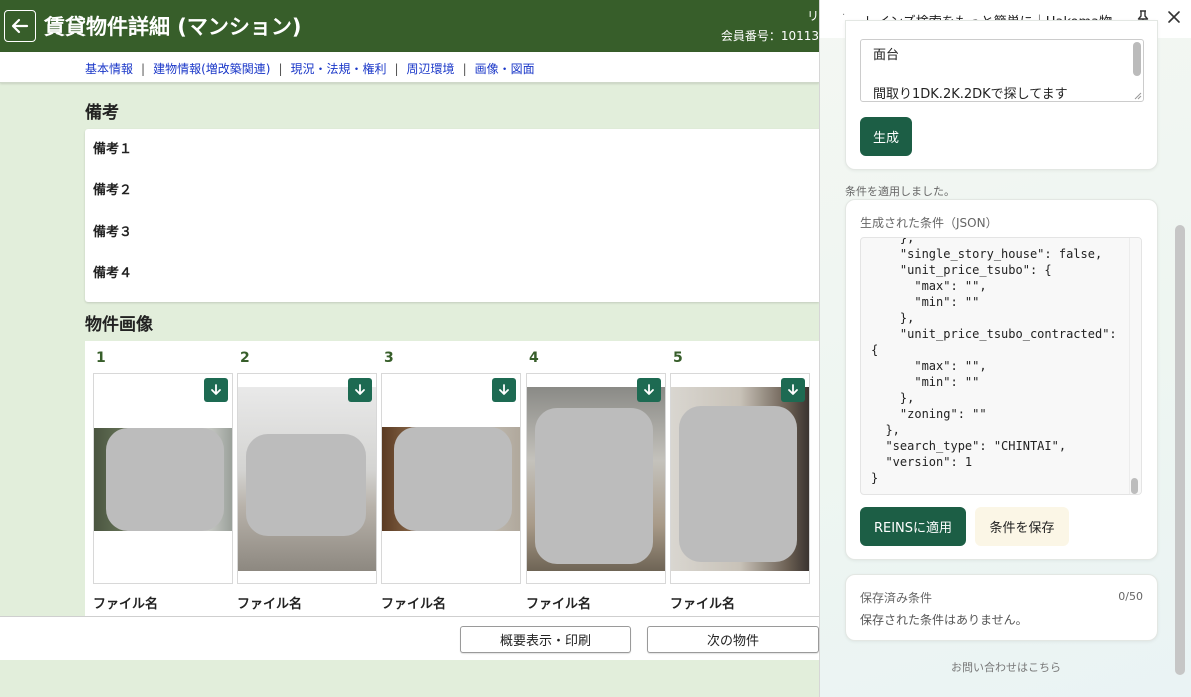 The width and height of the screenshot is (1191, 697). What do you see at coordinates (733, 639) in the screenshot?
I see `next-property-button: 次の物件` at bounding box center [733, 639].